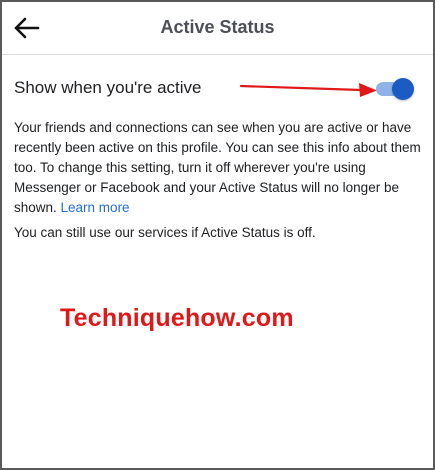 The height and width of the screenshot is (470, 435). Describe the element at coordinates (108, 87) in the screenshot. I see `setting-label: Show when you're active` at that location.